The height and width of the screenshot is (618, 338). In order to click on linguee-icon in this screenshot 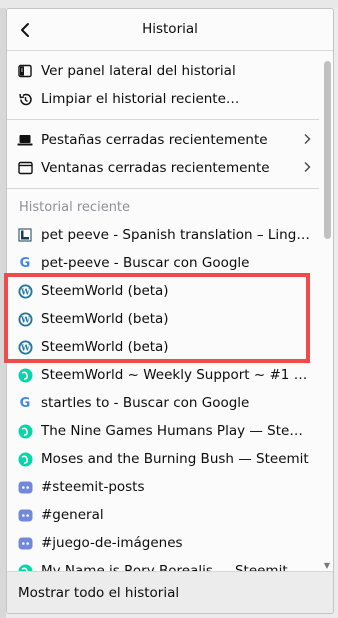, I will do `click(25, 235)`.